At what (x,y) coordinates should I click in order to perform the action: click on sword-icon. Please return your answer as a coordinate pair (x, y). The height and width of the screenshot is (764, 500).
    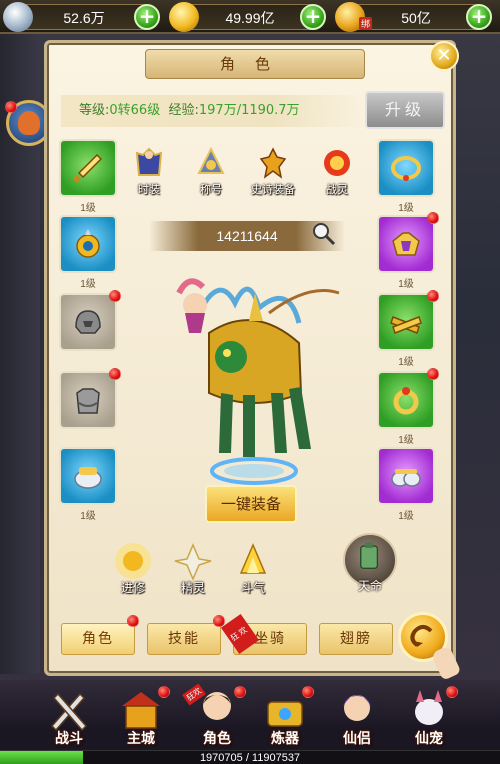
    Looking at the image, I should click on (88, 168).